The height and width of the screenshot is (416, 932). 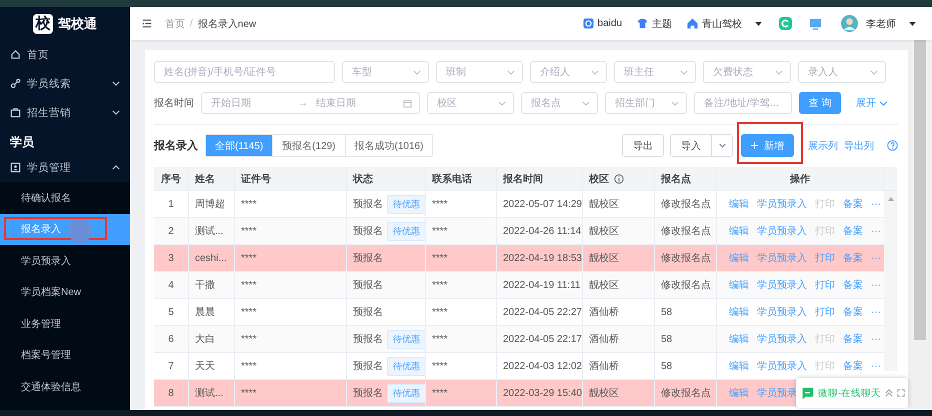 I want to click on sidebar-item: 业务管理, so click(x=65, y=324).